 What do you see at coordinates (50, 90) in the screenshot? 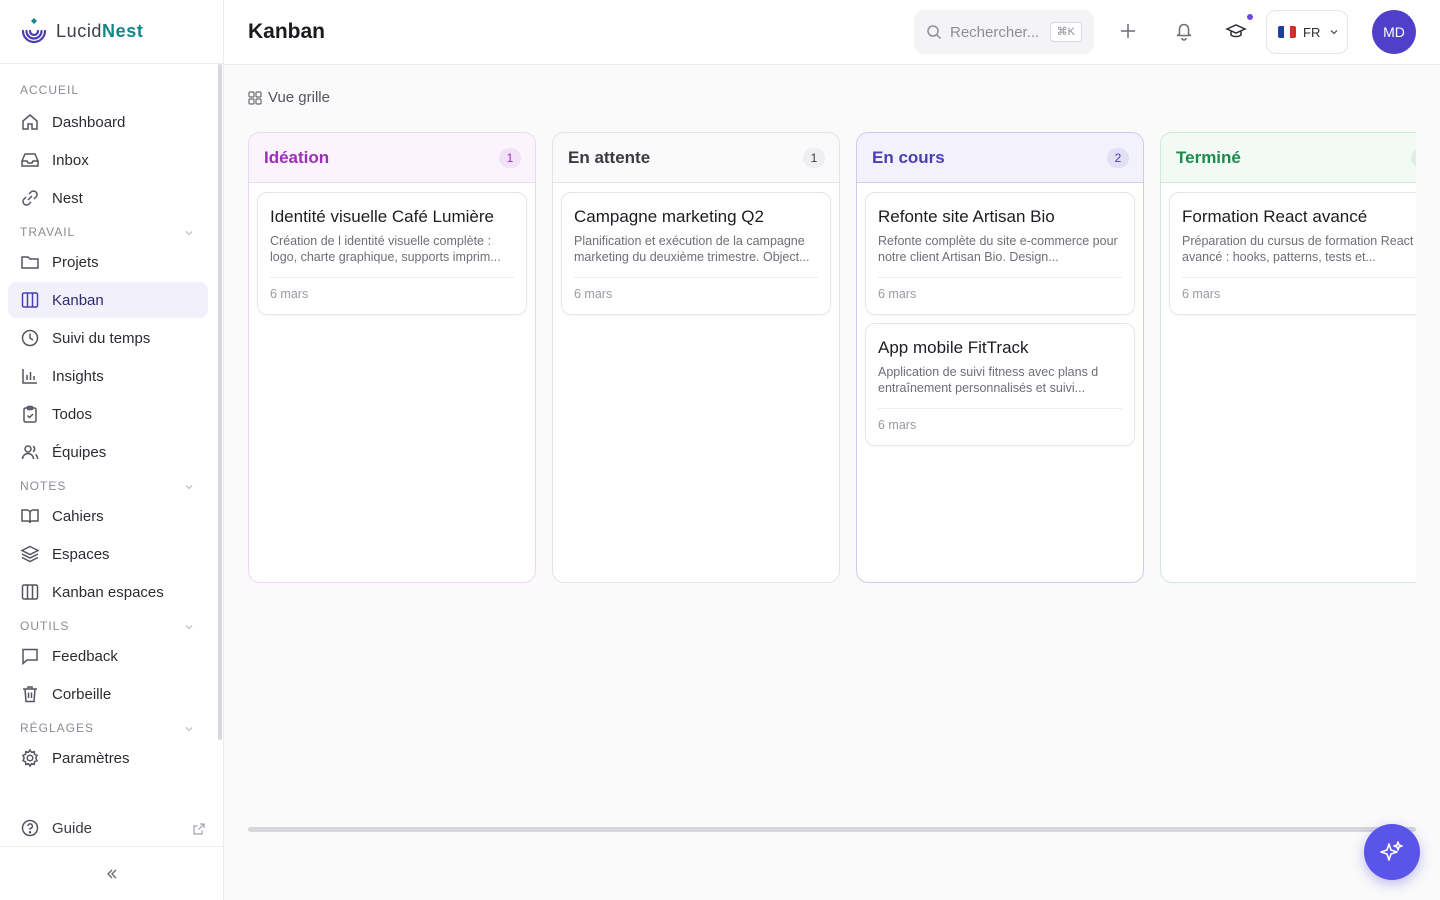
I see `section-accueil: ACCUEIL` at bounding box center [50, 90].